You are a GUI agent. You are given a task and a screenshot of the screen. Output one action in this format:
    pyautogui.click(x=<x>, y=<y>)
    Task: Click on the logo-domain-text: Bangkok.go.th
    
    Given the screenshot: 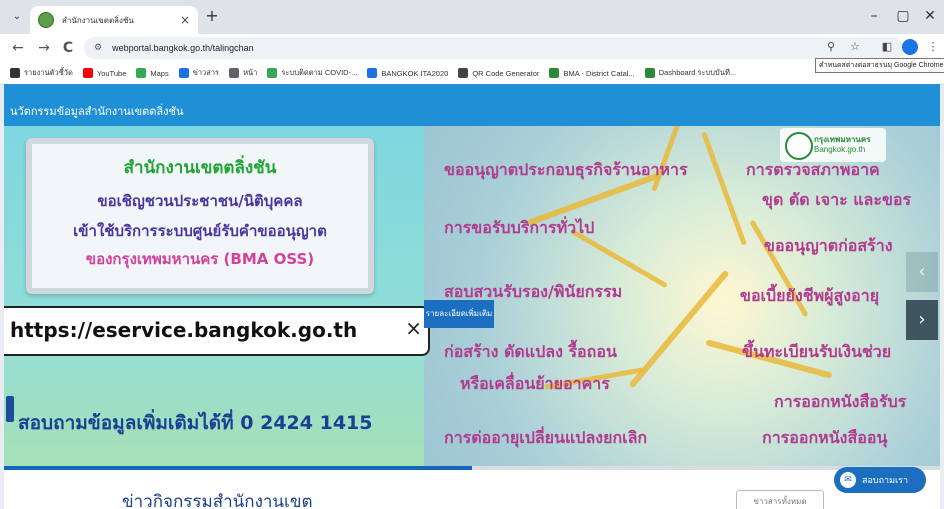 What is the action you would take?
    pyautogui.click(x=840, y=149)
    